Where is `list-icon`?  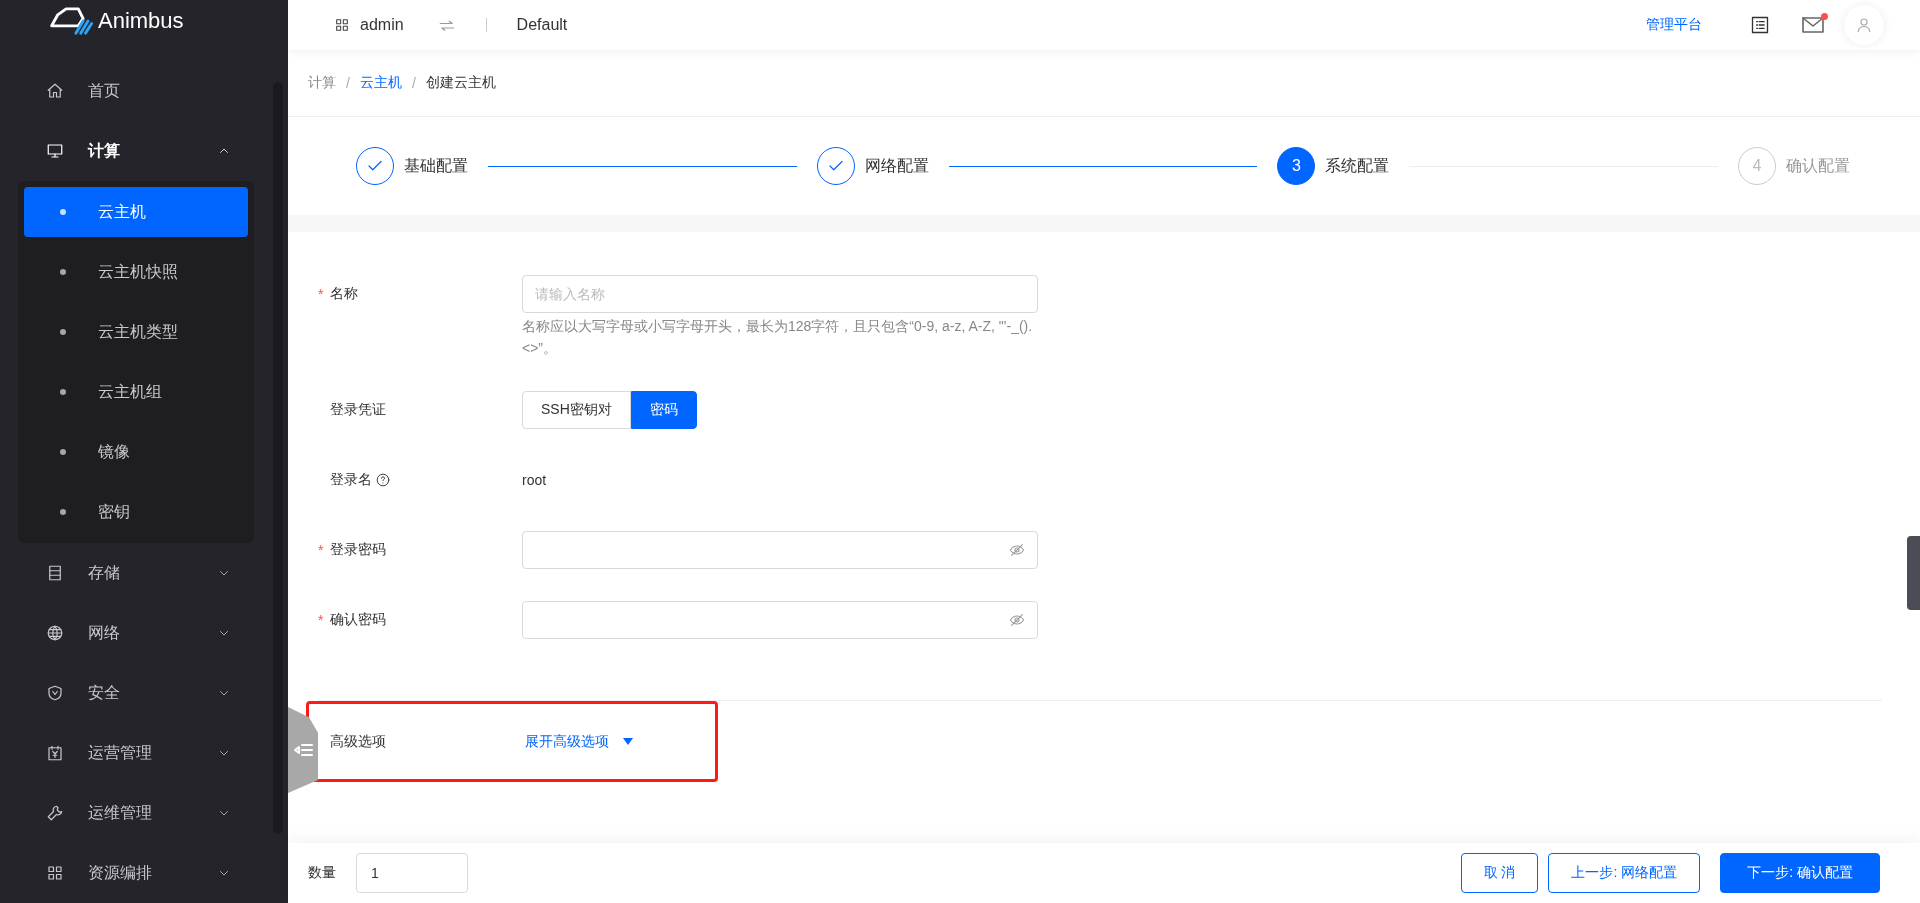
list-icon is located at coordinates (1760, 25).